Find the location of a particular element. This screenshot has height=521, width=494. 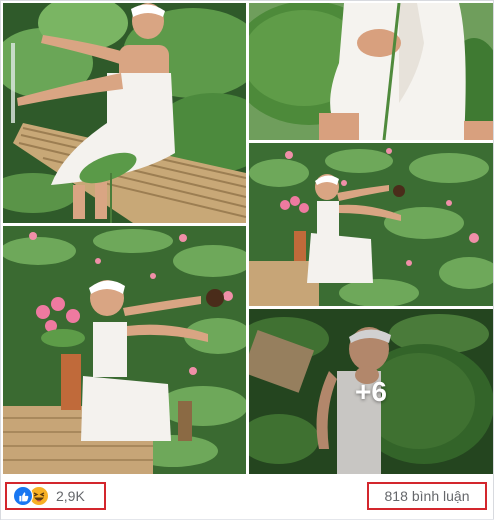

post-footer: 2,9K 818 bình luận is located at coordinates (247, 499).